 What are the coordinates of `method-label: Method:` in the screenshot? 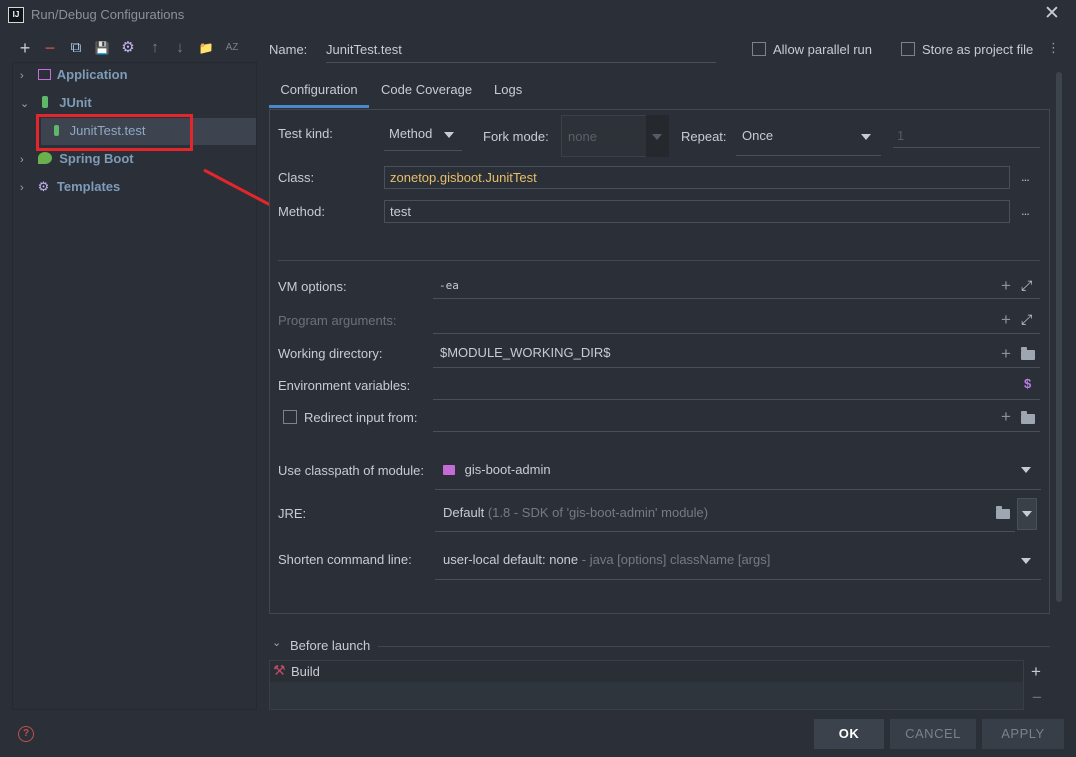 It's located at (301, 211).